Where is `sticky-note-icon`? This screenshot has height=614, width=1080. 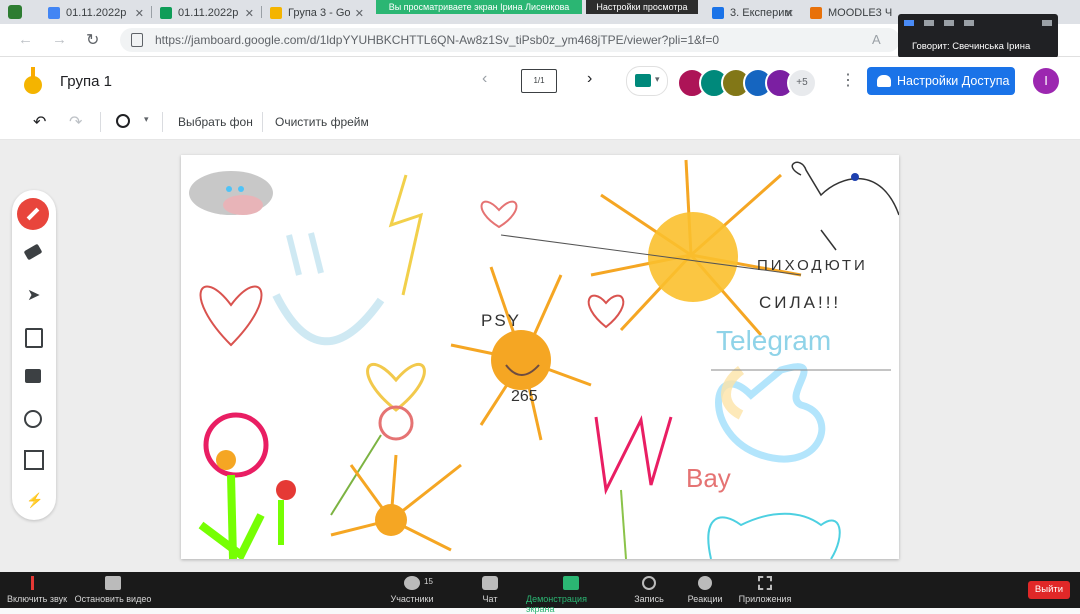 sticky-note-icon is located at coordinates (34, 338).